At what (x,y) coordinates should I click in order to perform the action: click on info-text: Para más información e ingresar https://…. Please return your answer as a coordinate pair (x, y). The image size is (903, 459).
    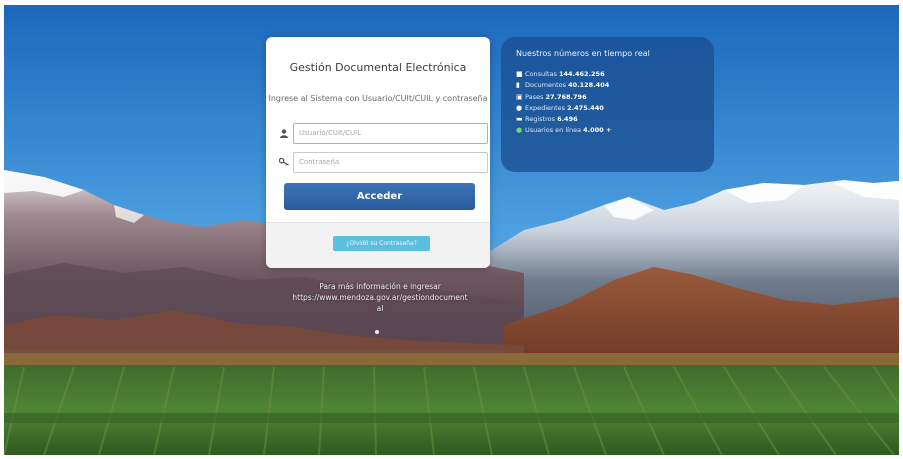
    Looking at the image, I should click on (380, 297).